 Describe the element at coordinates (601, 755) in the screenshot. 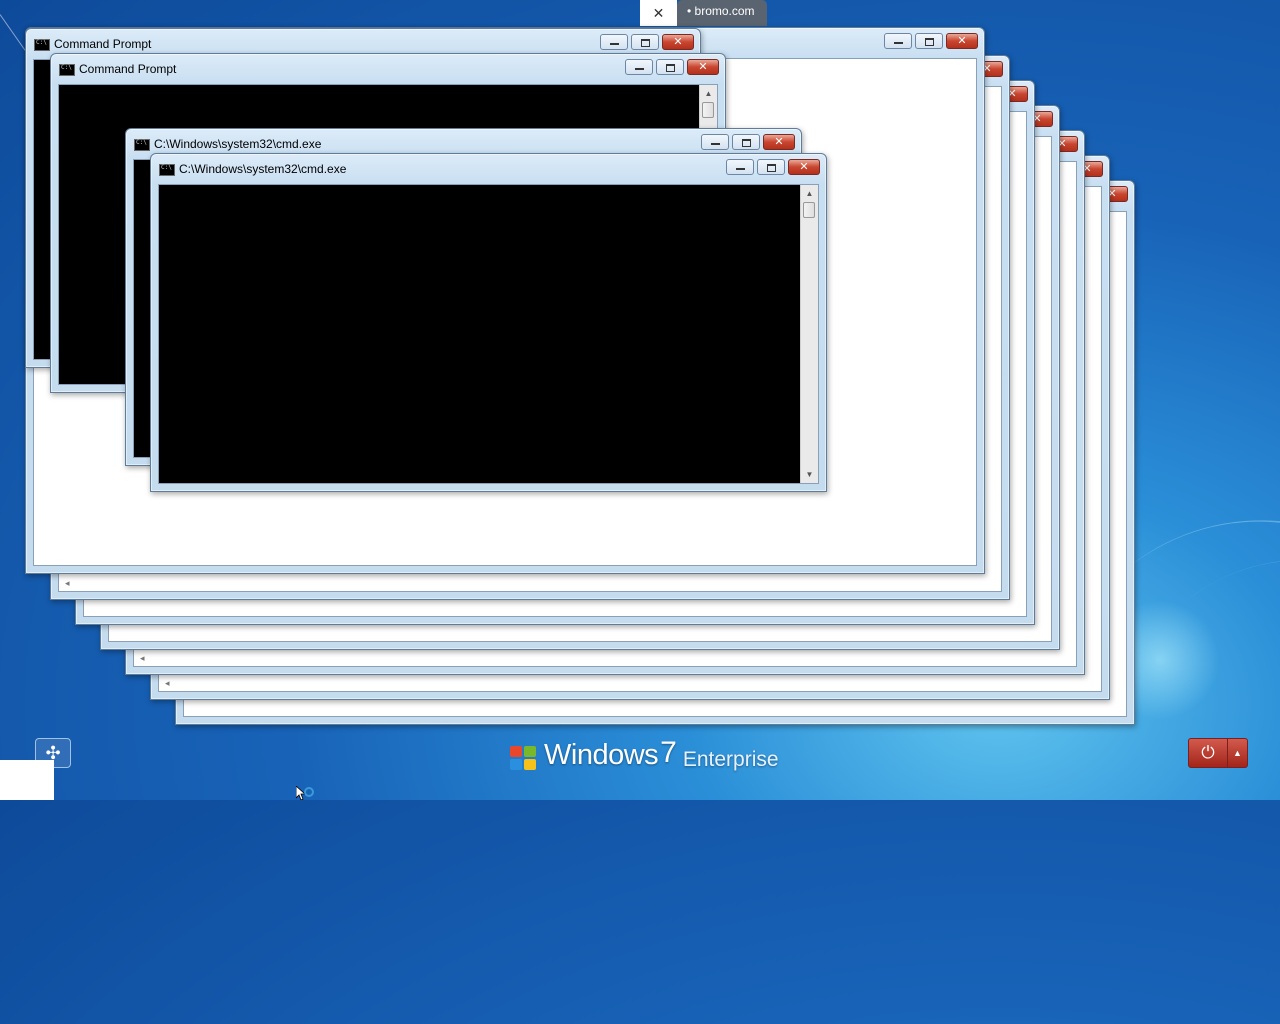

I see `brand-name: Windows` at that location.